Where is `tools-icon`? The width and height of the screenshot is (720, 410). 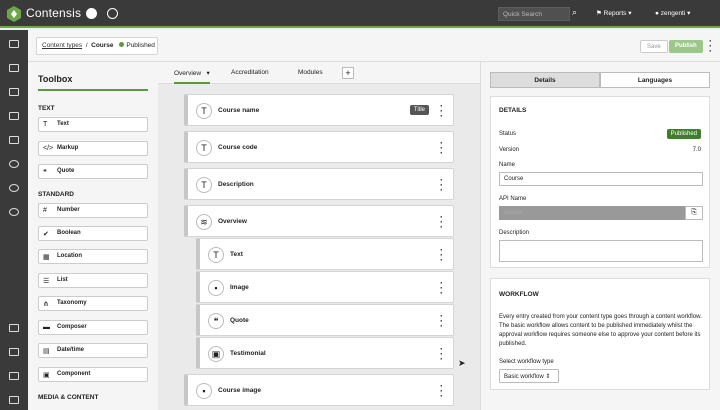
tools-icon is located at coordinates (14, 400).